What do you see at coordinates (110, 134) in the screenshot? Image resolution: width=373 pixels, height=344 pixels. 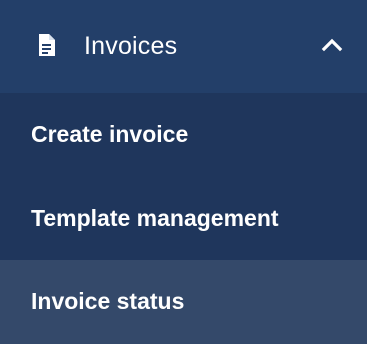 I see `menu-item-label: Create invoice` at bounding box center [110, 134].